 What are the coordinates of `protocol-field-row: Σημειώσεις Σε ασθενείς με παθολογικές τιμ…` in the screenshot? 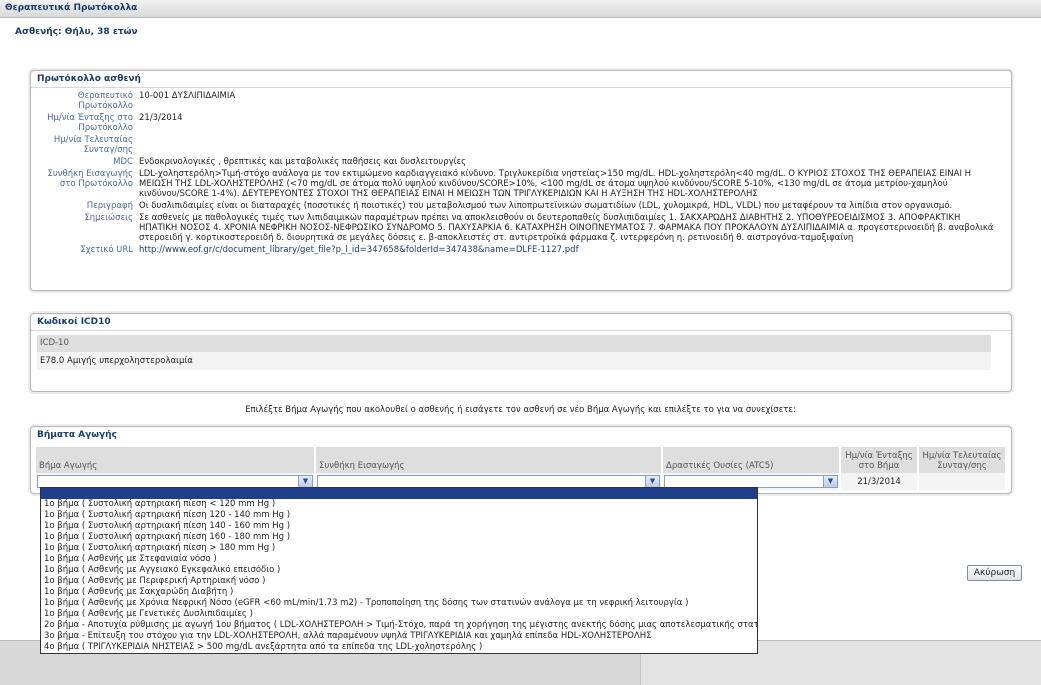 It's located at (521, 228).